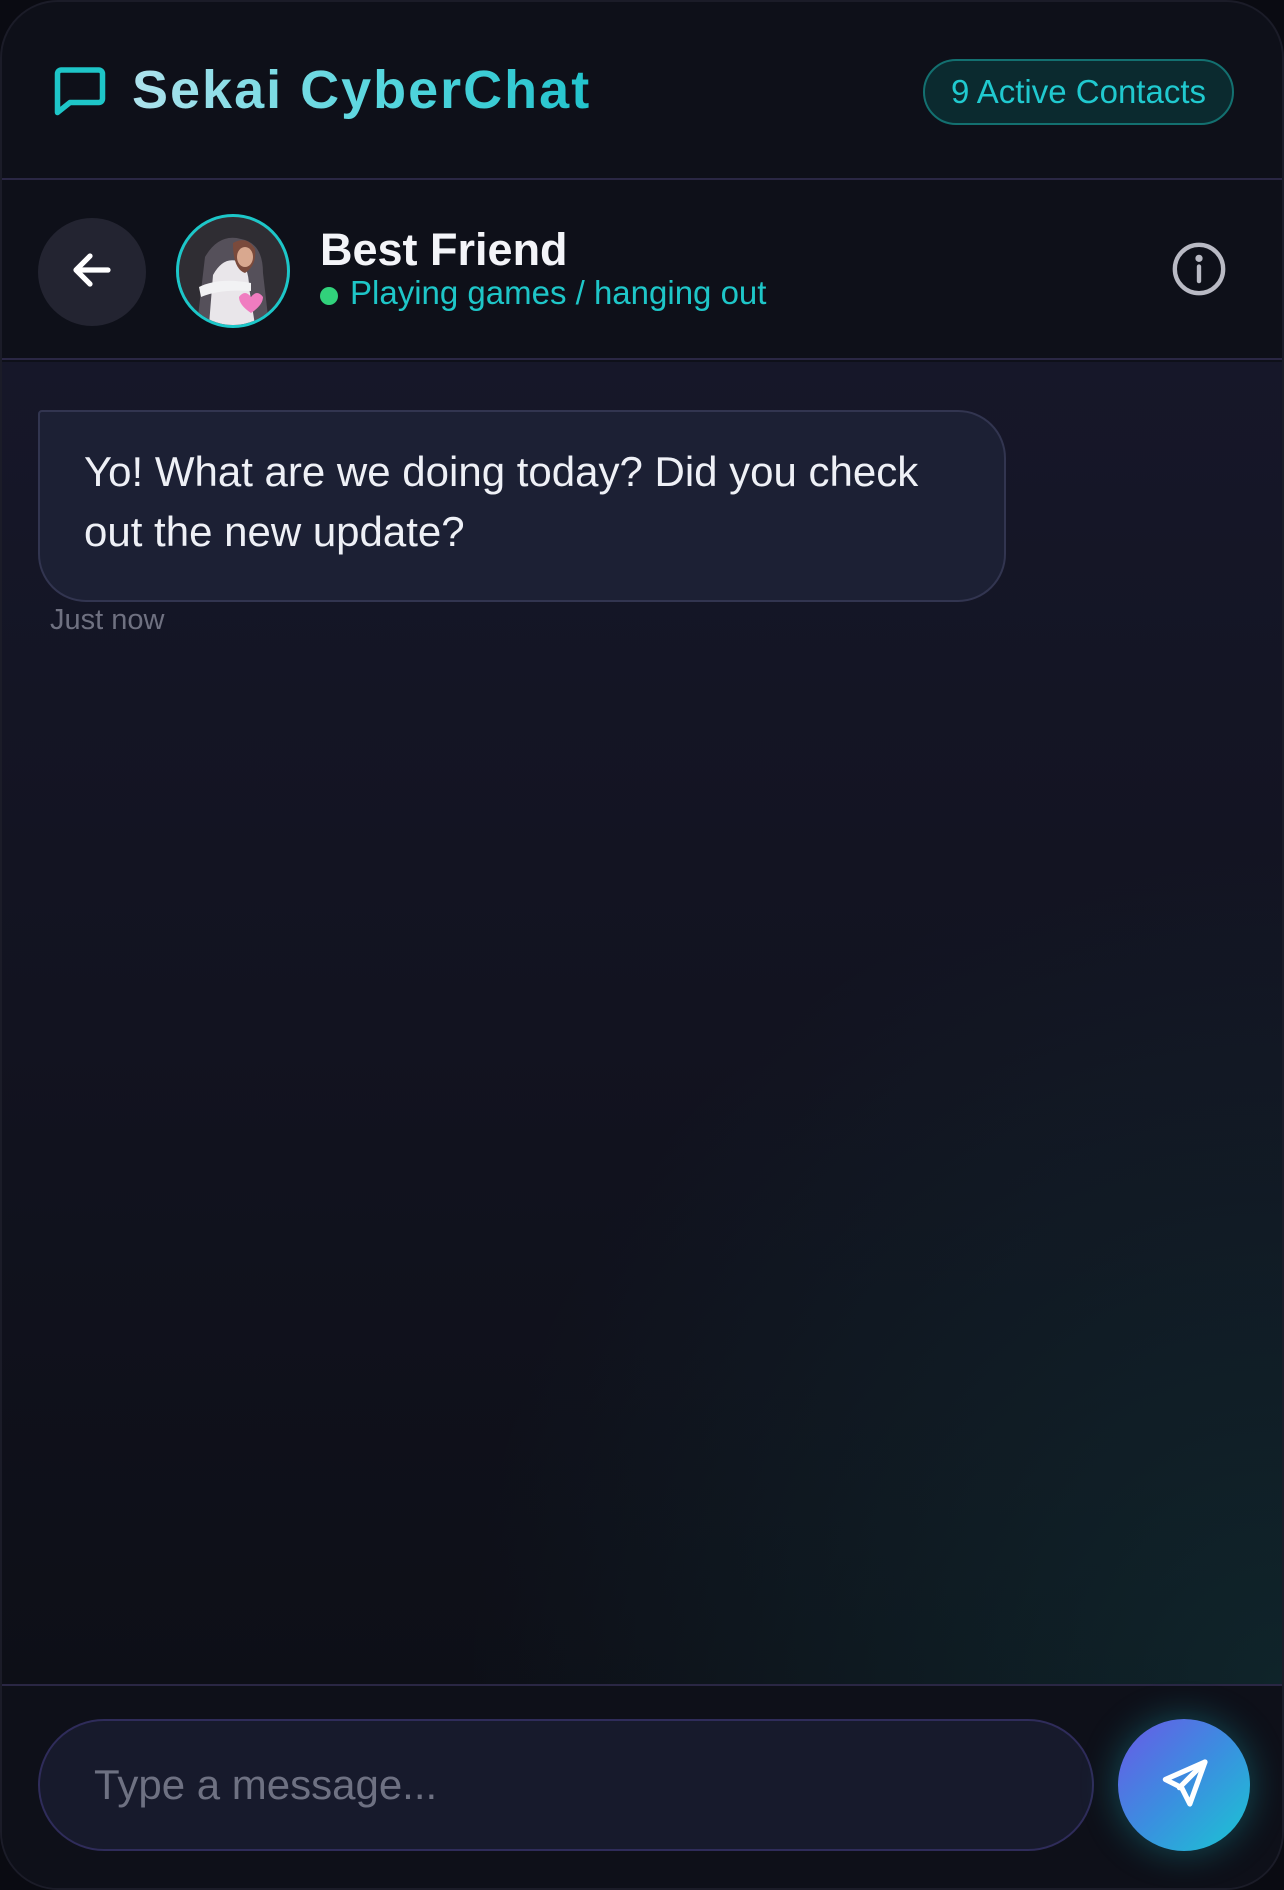 This screenshot has width=1284, height=1890. I want to click on contact-name: Best Friend, so click(444, 249).